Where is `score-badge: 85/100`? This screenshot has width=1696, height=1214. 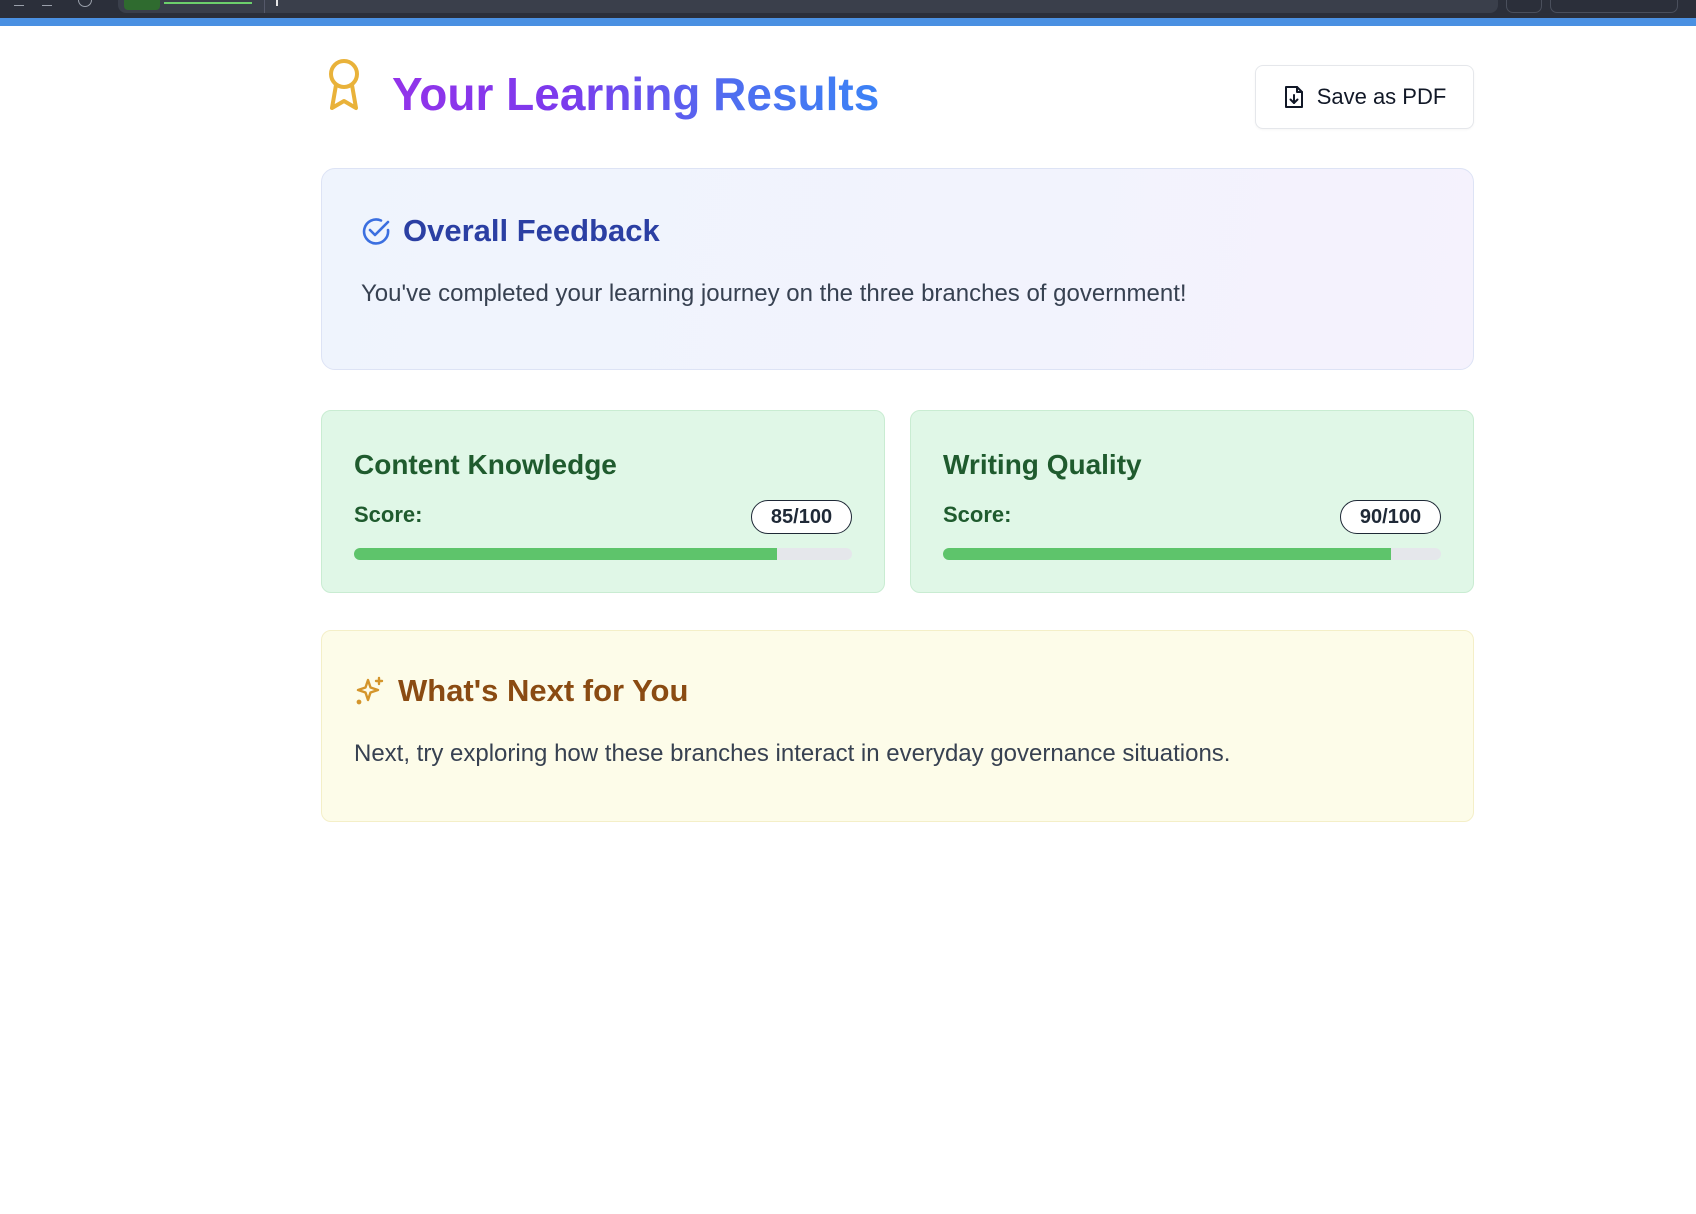
score-badge: 85/100 is located at coordinates (801, 517).